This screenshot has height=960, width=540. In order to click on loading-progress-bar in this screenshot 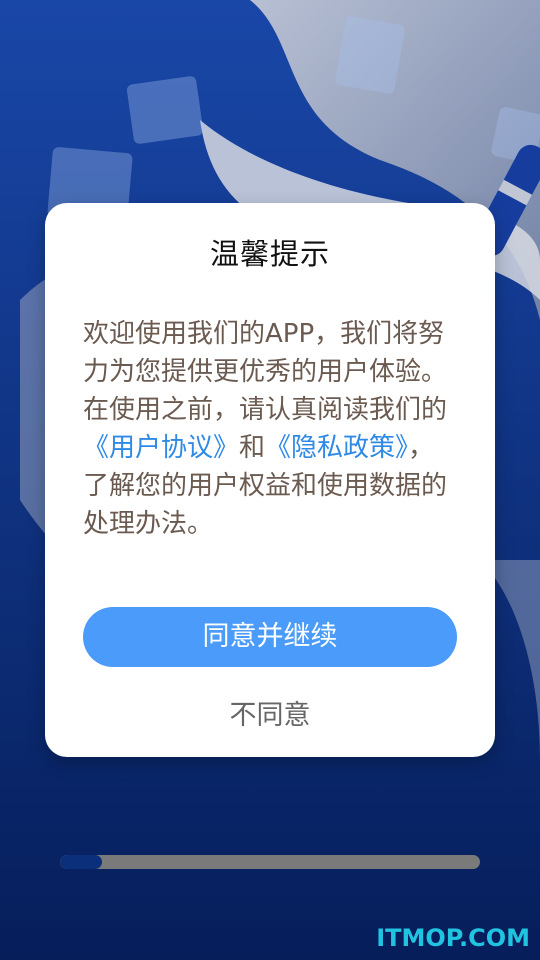, I will do `click(270, 862)`.